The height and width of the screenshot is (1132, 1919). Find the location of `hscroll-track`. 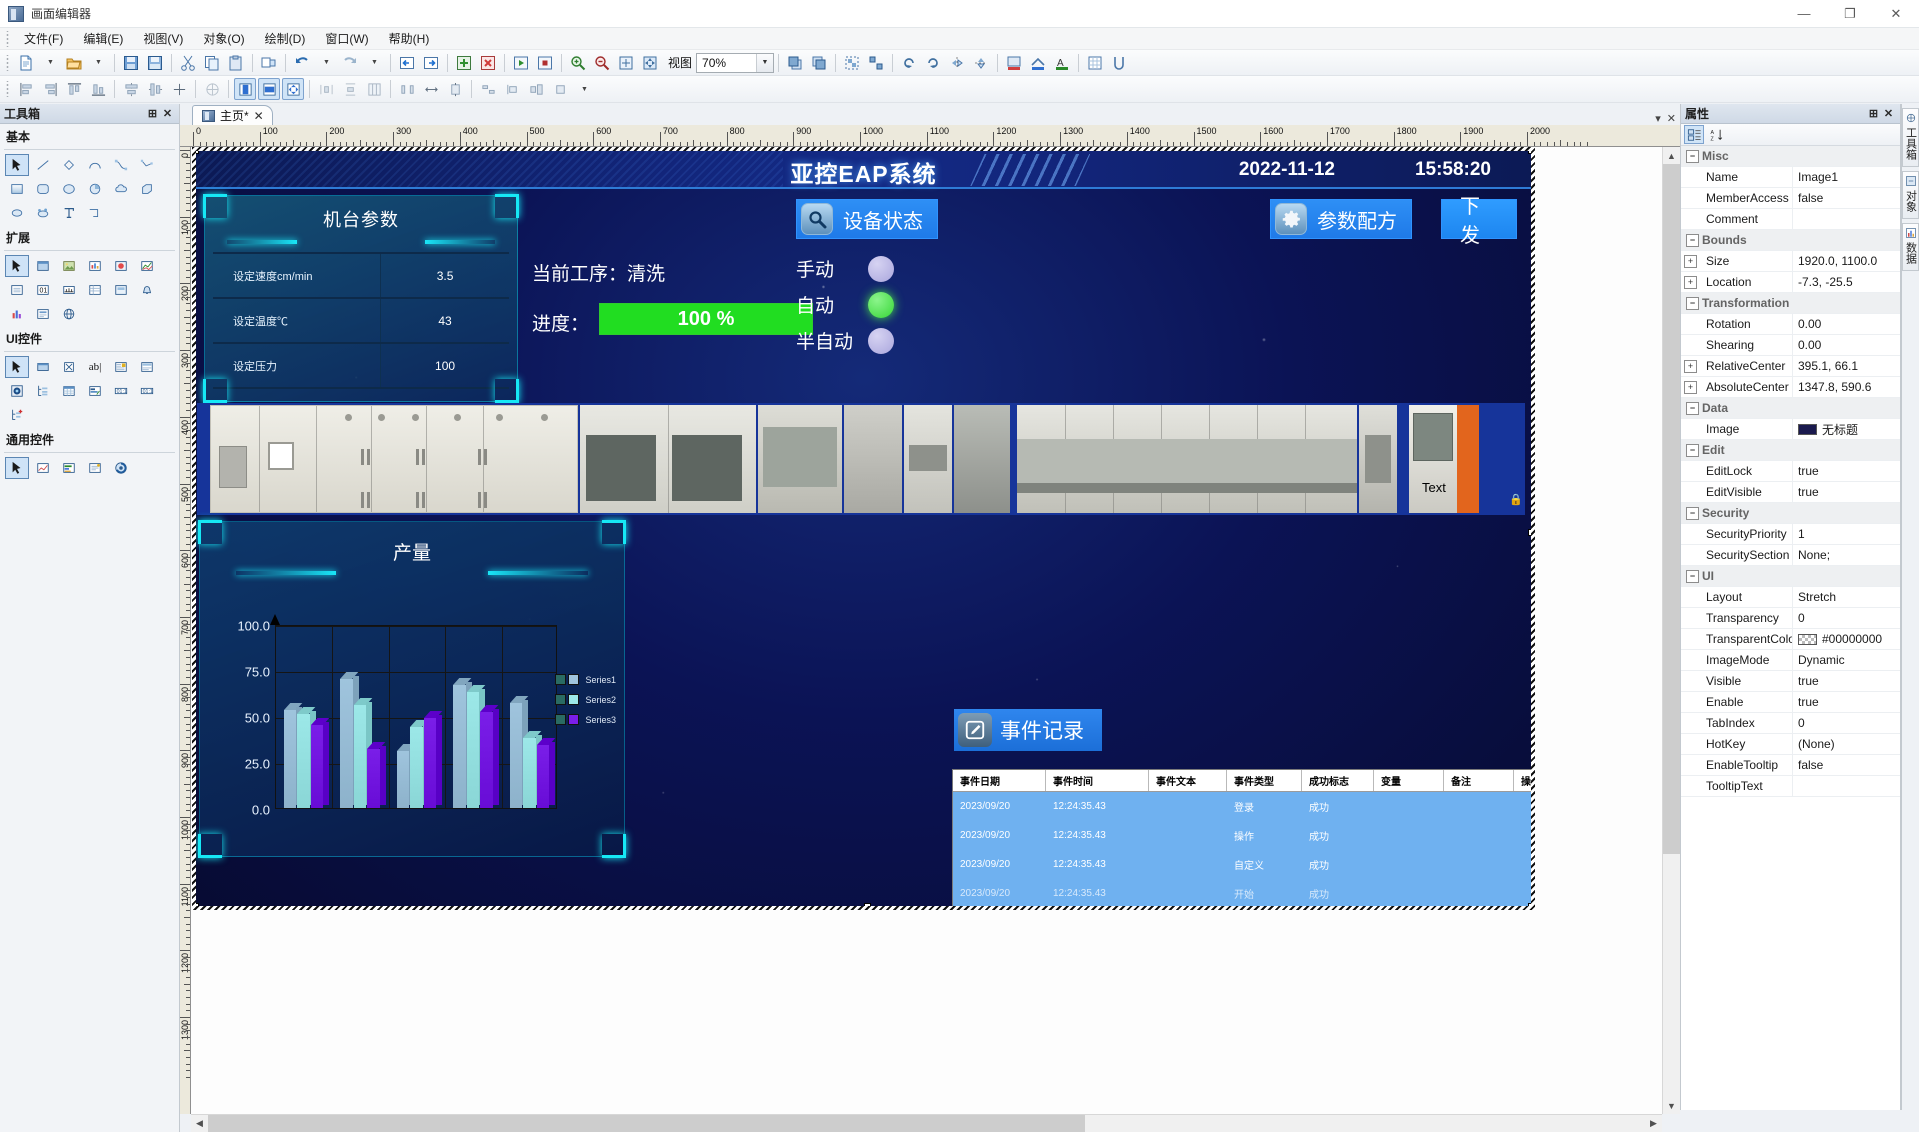

hscroll-track is located at coordinates (926, 1123).